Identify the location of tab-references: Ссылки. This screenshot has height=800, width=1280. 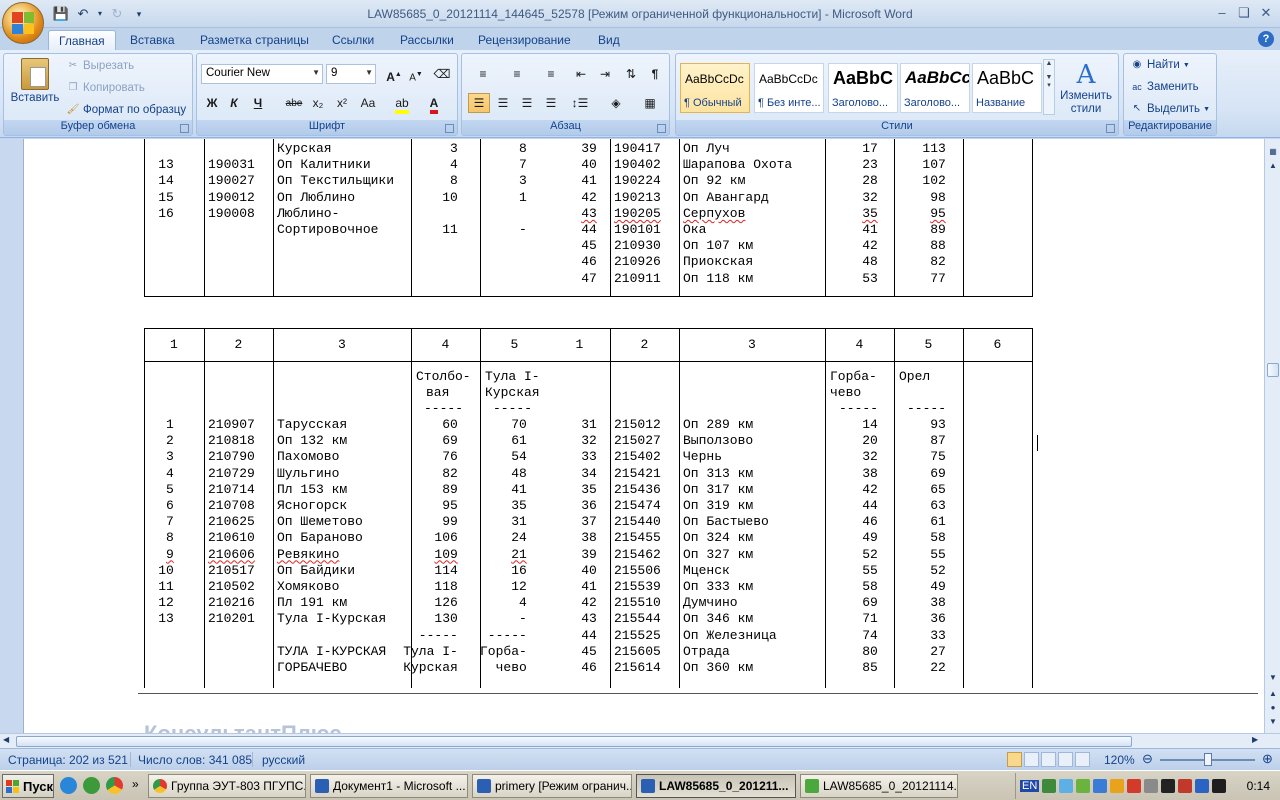
(353, 40).